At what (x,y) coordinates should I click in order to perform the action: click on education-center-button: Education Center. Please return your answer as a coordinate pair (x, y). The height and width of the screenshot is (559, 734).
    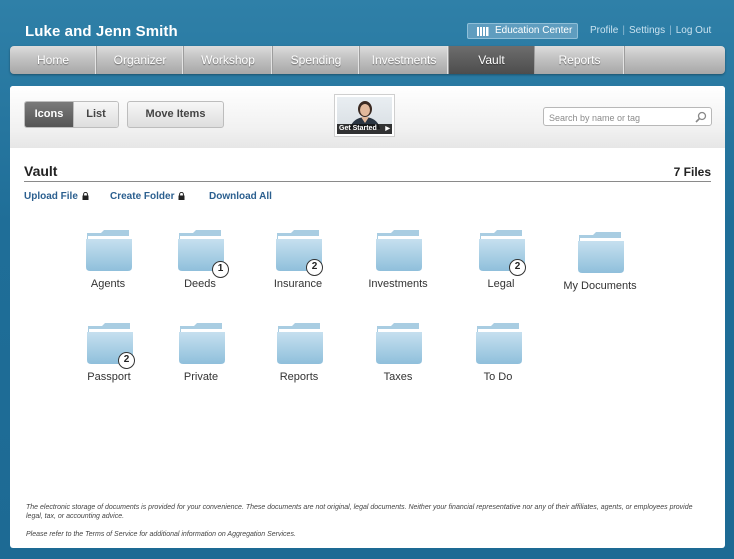
    Looking at the image, I should click on (522, 31).